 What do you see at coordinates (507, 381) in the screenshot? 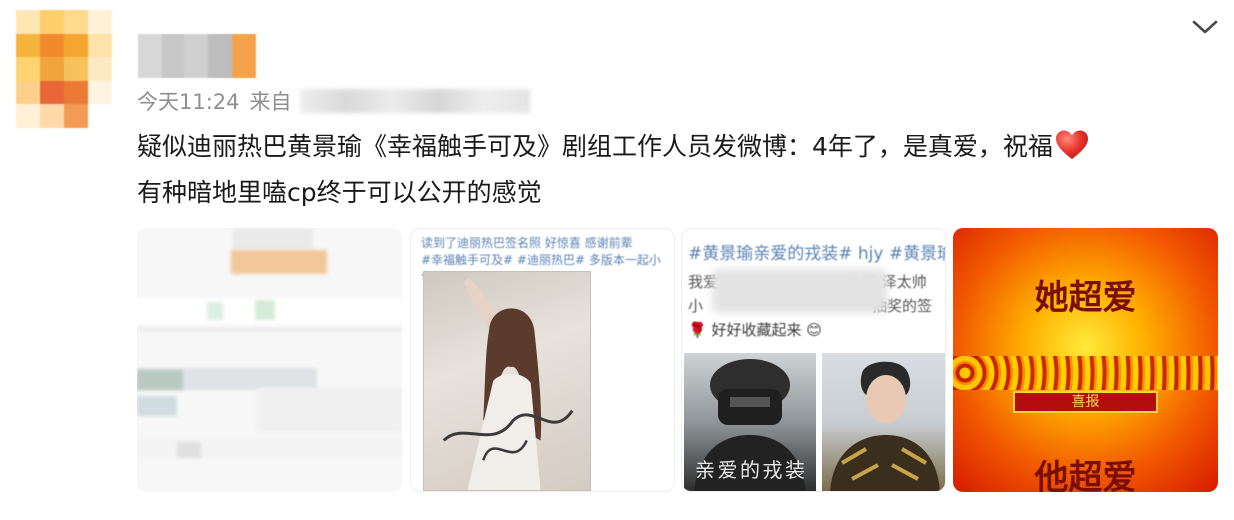
I see `signed-photo` at bounding box center [507, 381].